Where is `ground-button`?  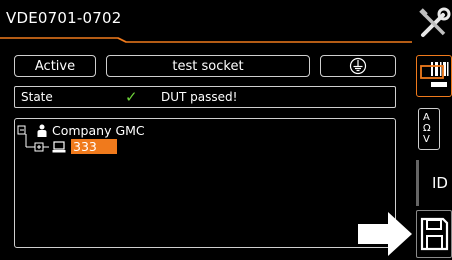
ground-button is located at coordinates (358, 66).